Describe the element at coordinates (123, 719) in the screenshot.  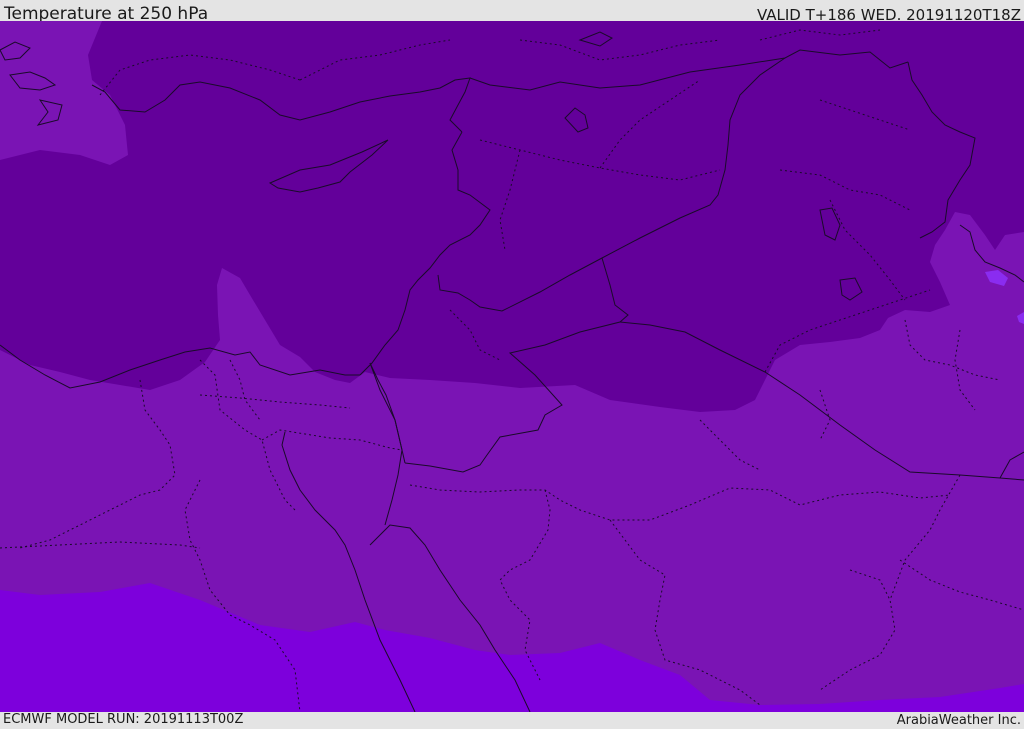
I see `model-run-label: ECMWF MODEL RUN: 20191113T00Z` at that location.